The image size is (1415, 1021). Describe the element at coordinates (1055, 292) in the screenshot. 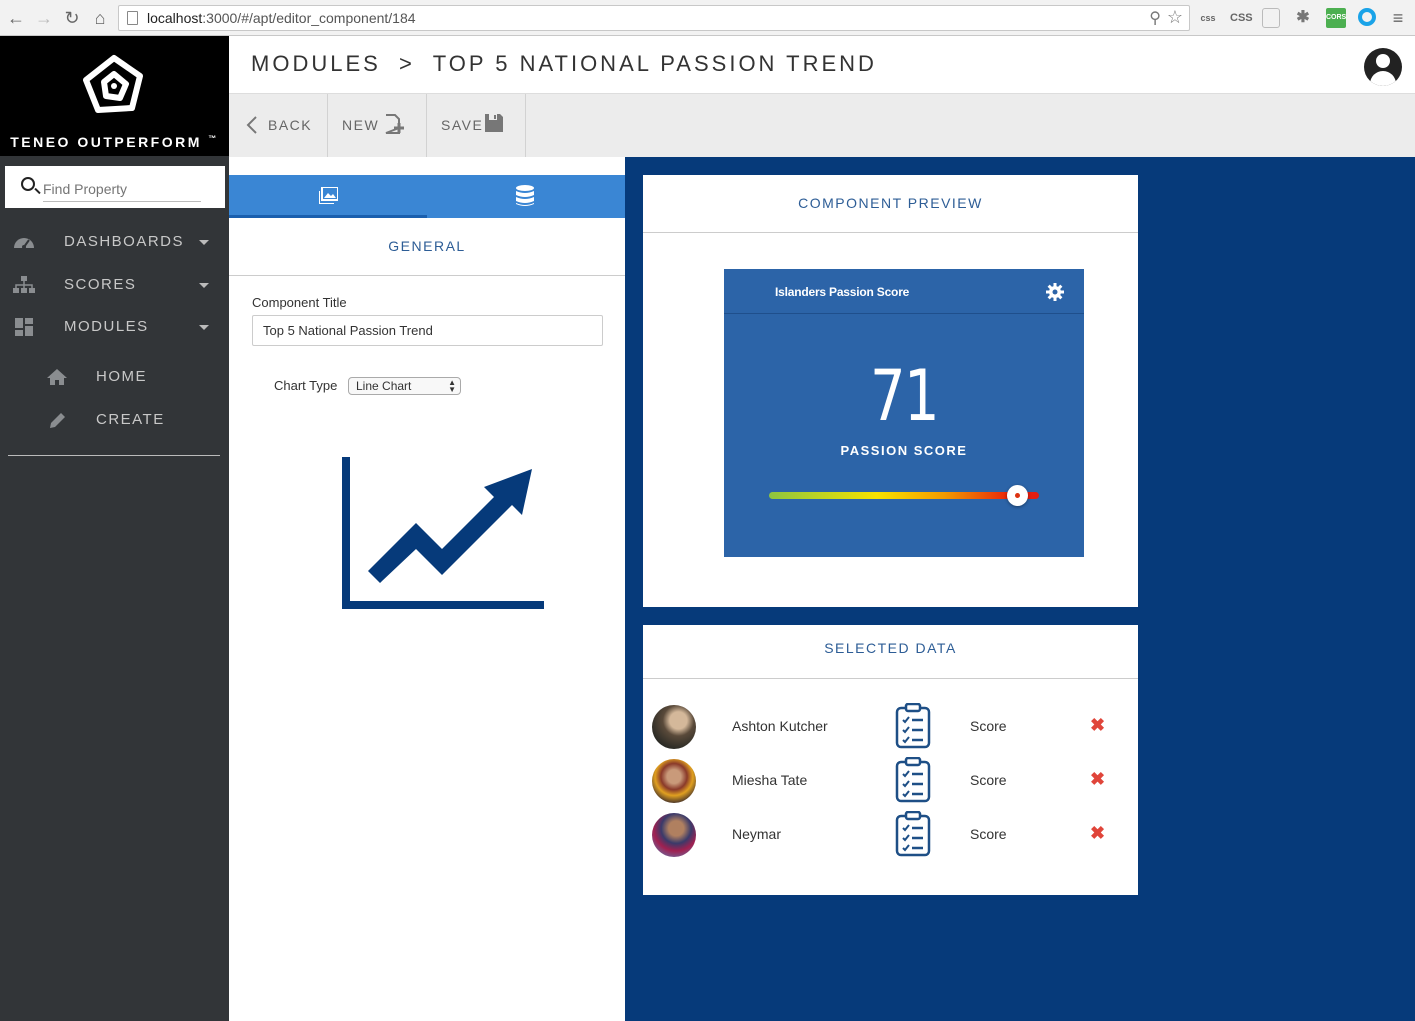

I see `gear-icon` at that location.